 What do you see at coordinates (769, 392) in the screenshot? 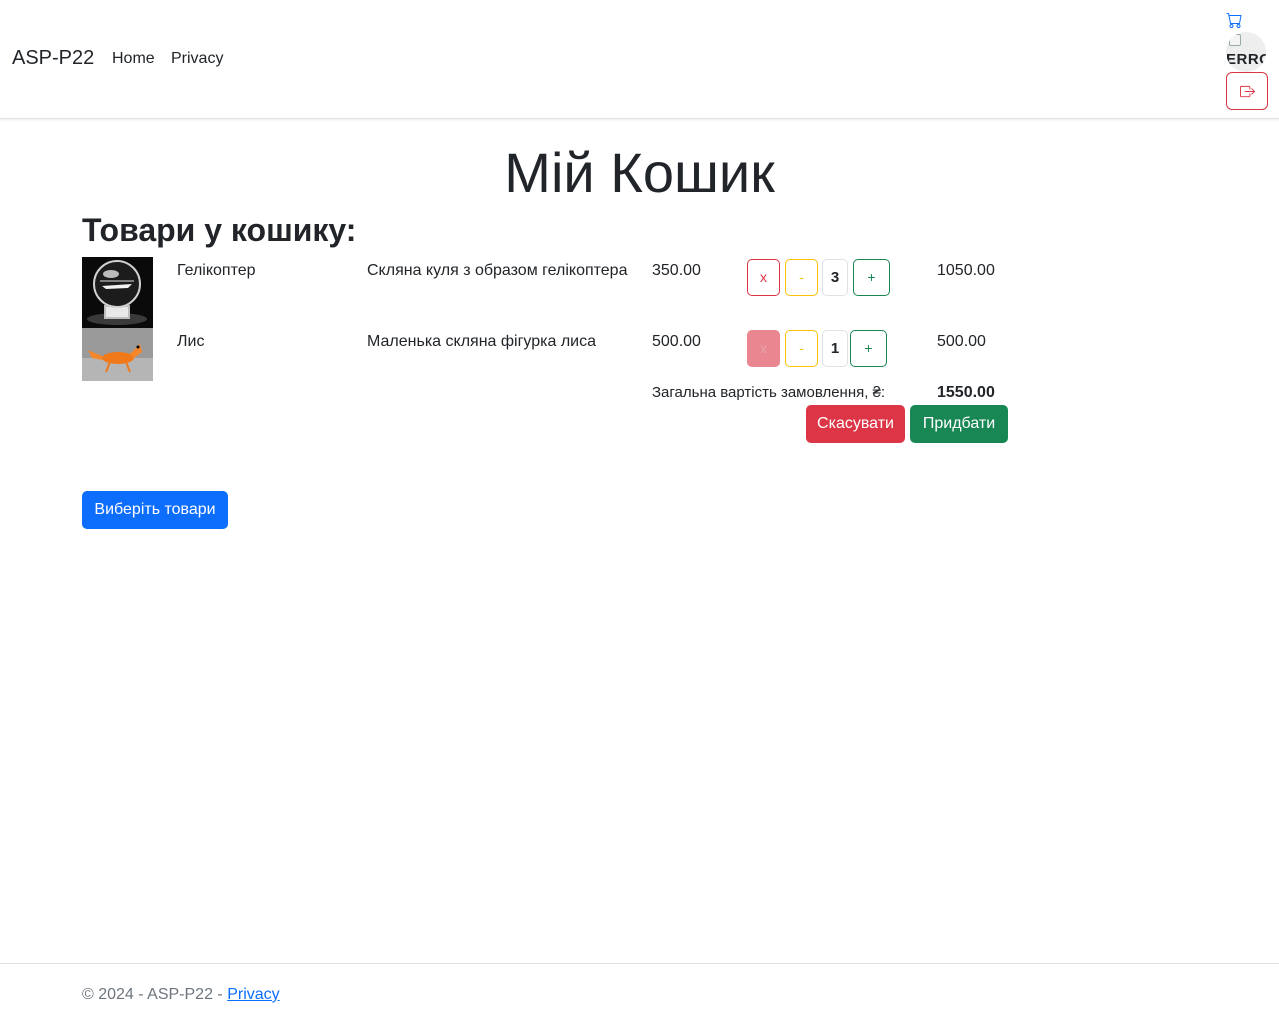
I see `order-total-label: Загальна вартість замовлення, ₴:` at bounding box center [769, 392].